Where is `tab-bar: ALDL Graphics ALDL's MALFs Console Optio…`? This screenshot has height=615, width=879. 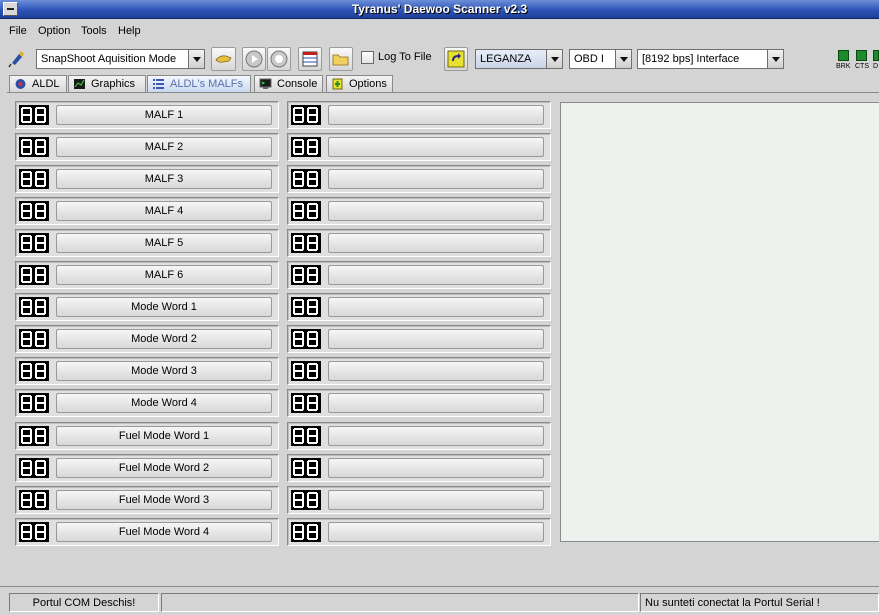 tab-bar: ALDL Graphics ALDL's MALFs Console Optio… is located at coordinates (439, 83).